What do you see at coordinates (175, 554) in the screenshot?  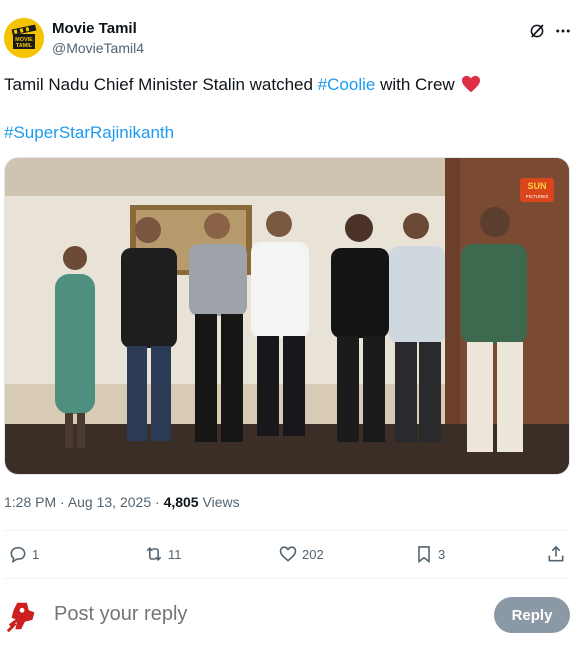 I see `repost-count: 11` at bounding box center [175, 554].